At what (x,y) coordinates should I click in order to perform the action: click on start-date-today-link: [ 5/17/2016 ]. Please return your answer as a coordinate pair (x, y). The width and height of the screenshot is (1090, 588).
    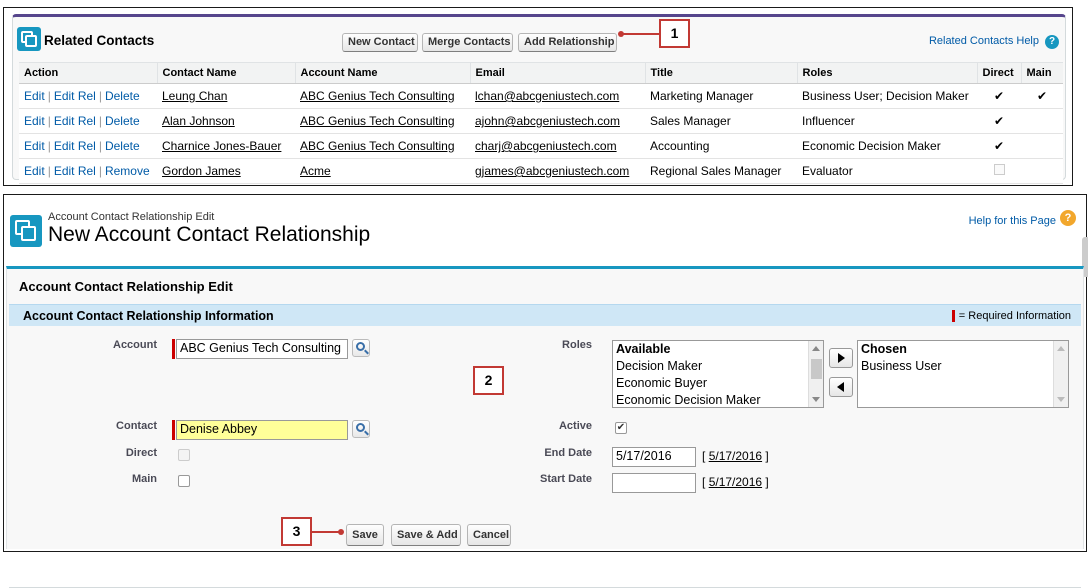
    Looking at the image, I should click on (735, 482).